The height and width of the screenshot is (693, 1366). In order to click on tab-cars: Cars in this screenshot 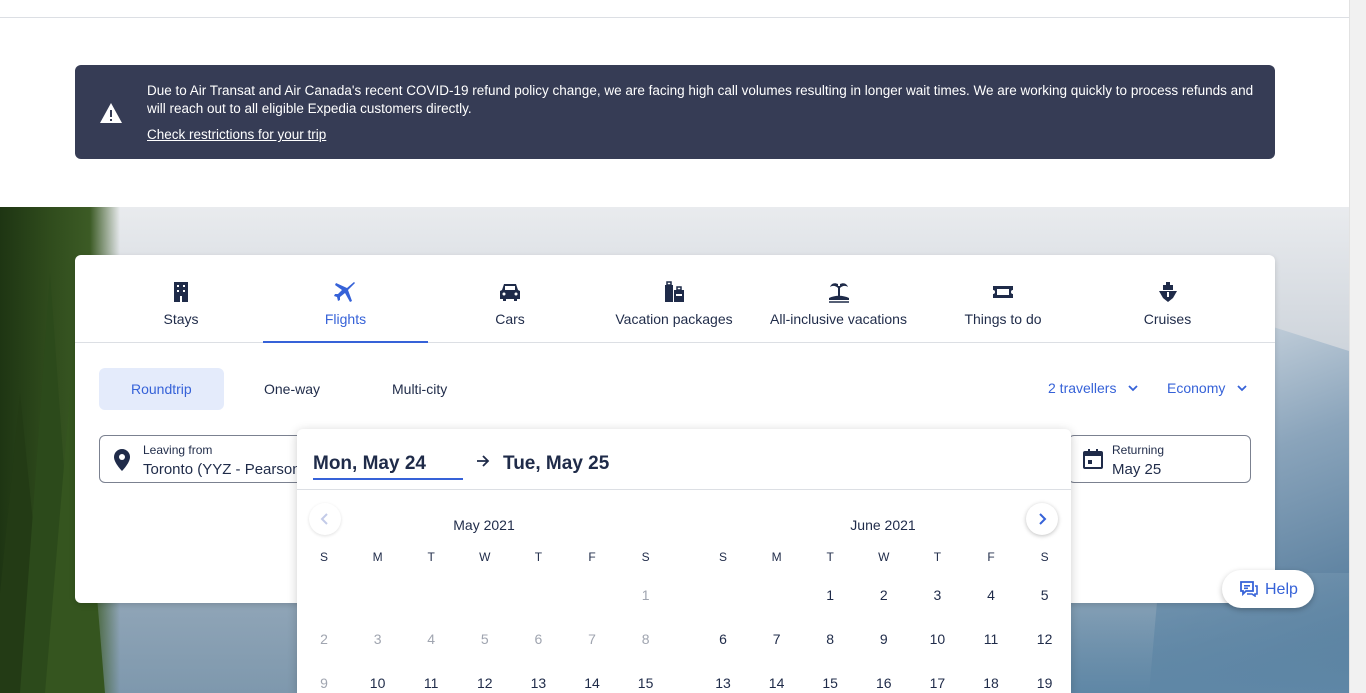, I will do `click(510, 299)`.